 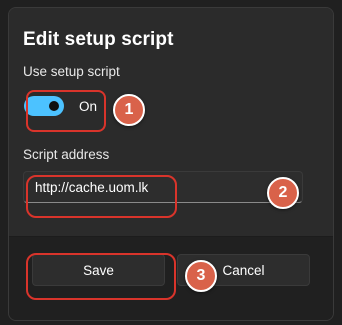 I want to click on step-marker-2: 2, so click(x=283, y=193).